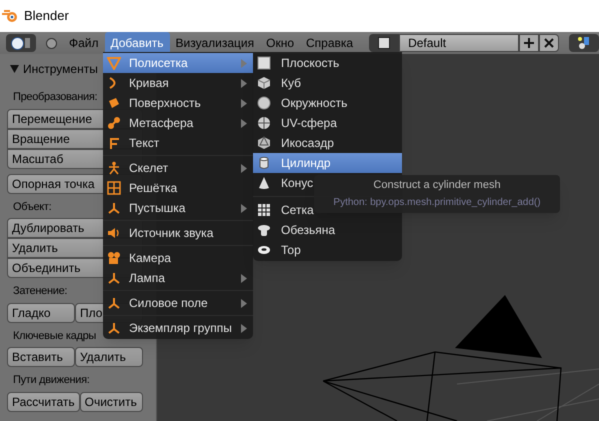 The width and height of the screenshot is (599, 421). I want to click on tooltip-title: Construct a cylinder mesh, so click(437, 185).